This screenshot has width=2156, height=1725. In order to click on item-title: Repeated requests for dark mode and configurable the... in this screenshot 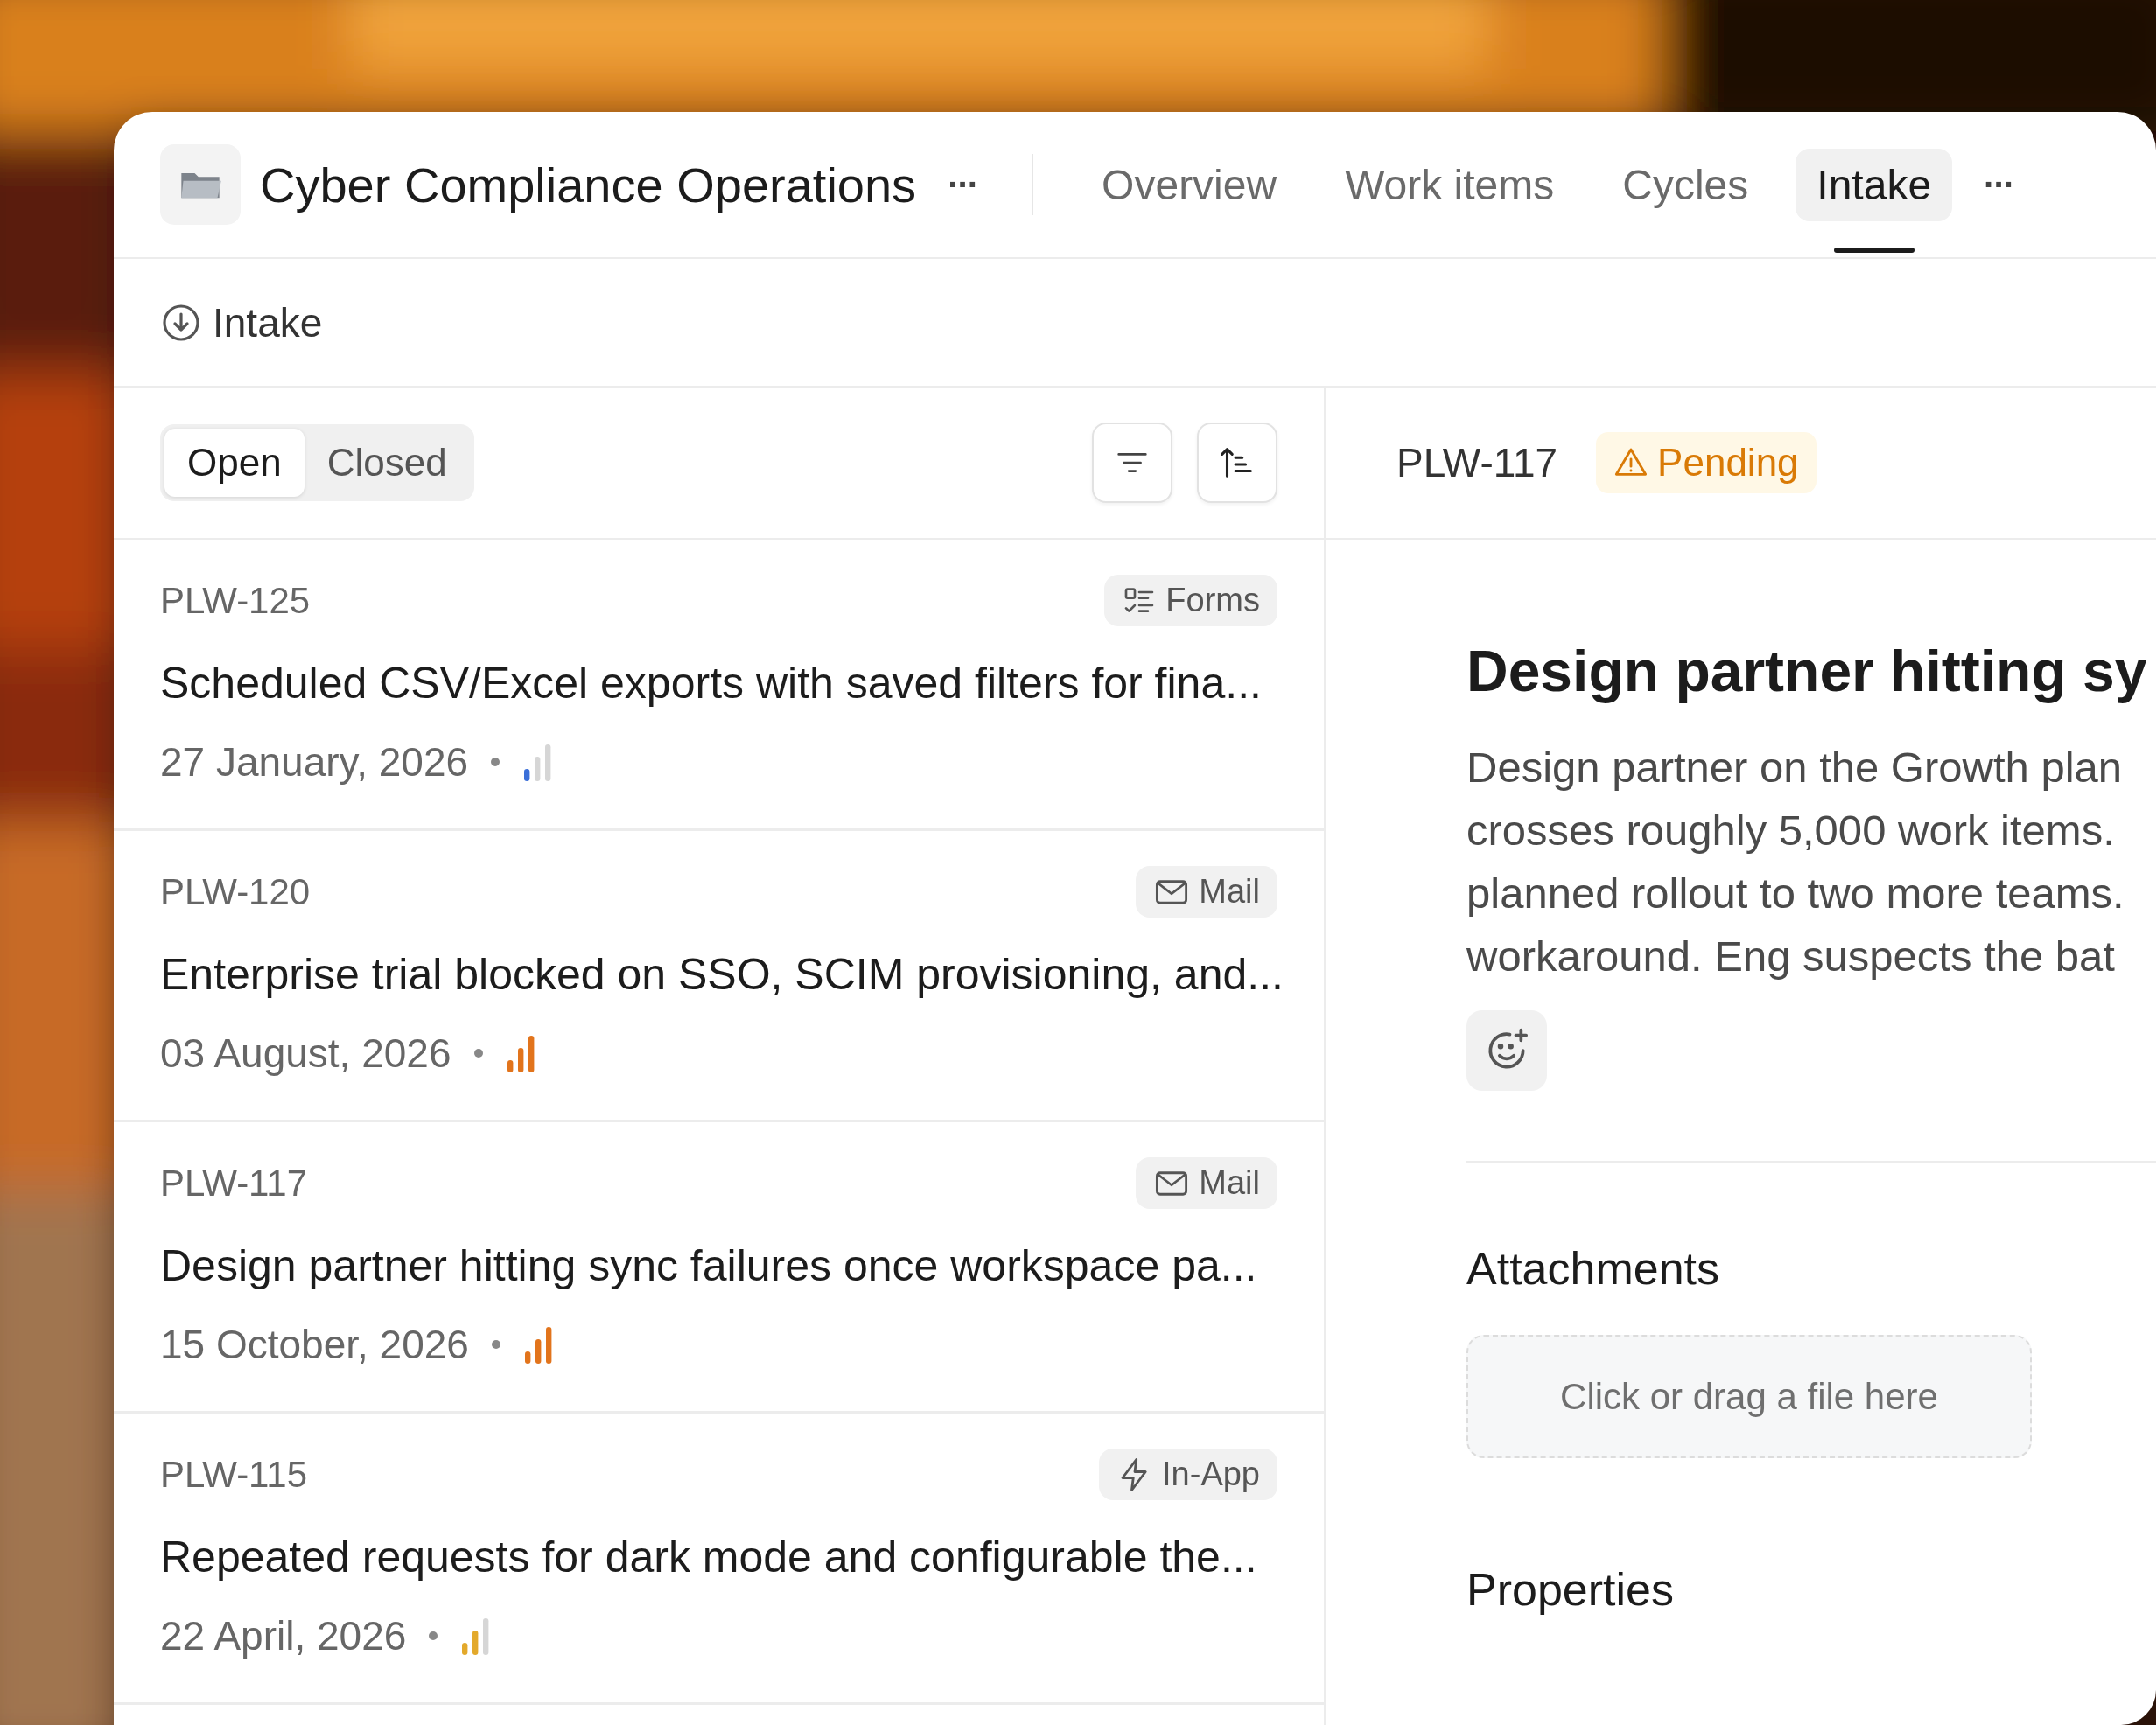, I will do `click(719, 1557)`.